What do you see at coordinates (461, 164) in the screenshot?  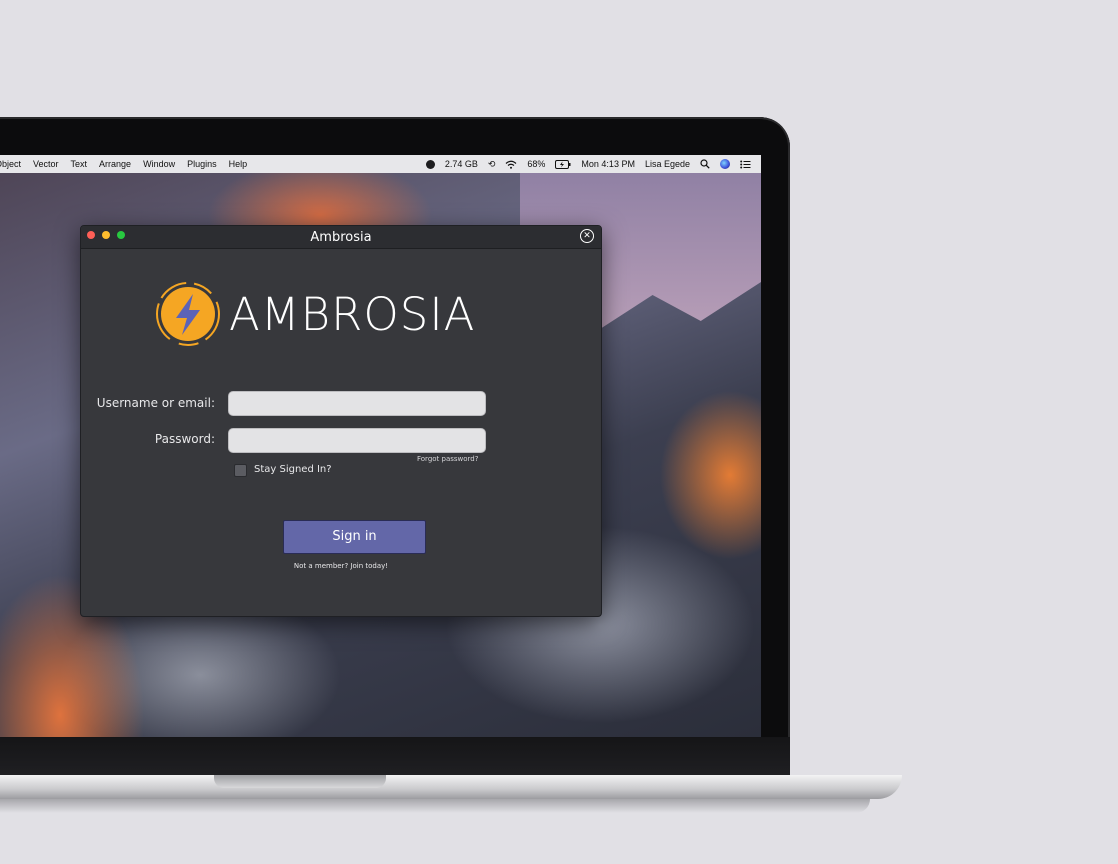 I see `memory-status: 2.74 GB` at bounding box center [461, 164].